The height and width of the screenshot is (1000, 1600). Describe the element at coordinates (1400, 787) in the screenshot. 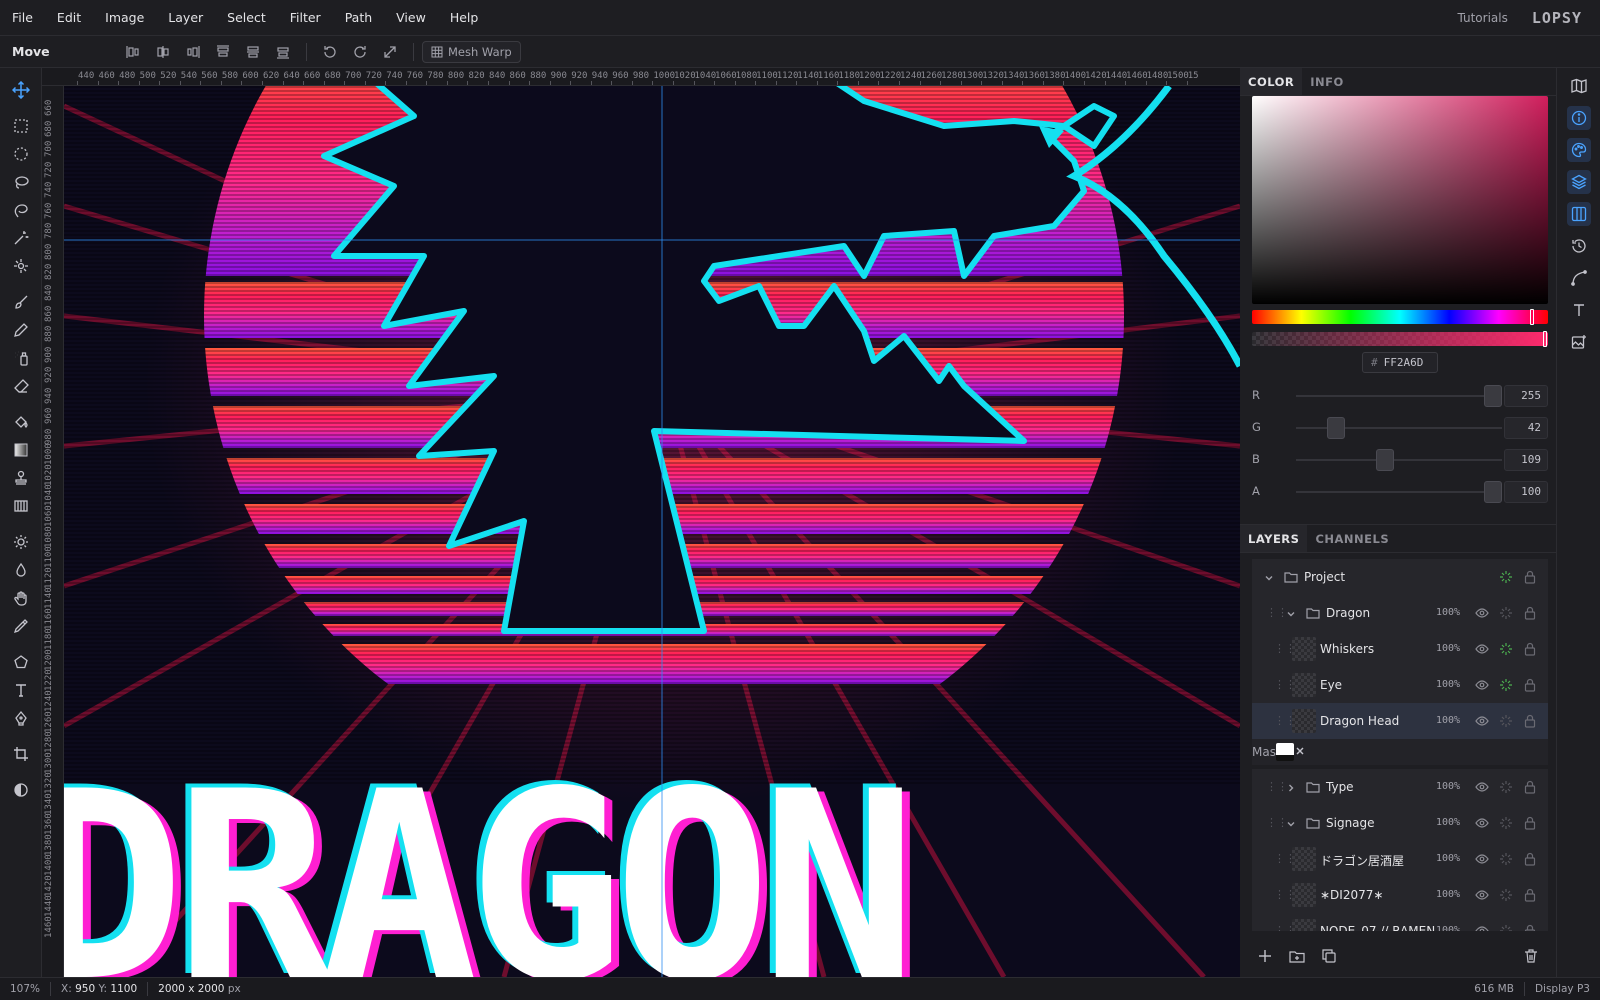

I see `layer-group-row: ⋮⋮ Type 100%` at that location.